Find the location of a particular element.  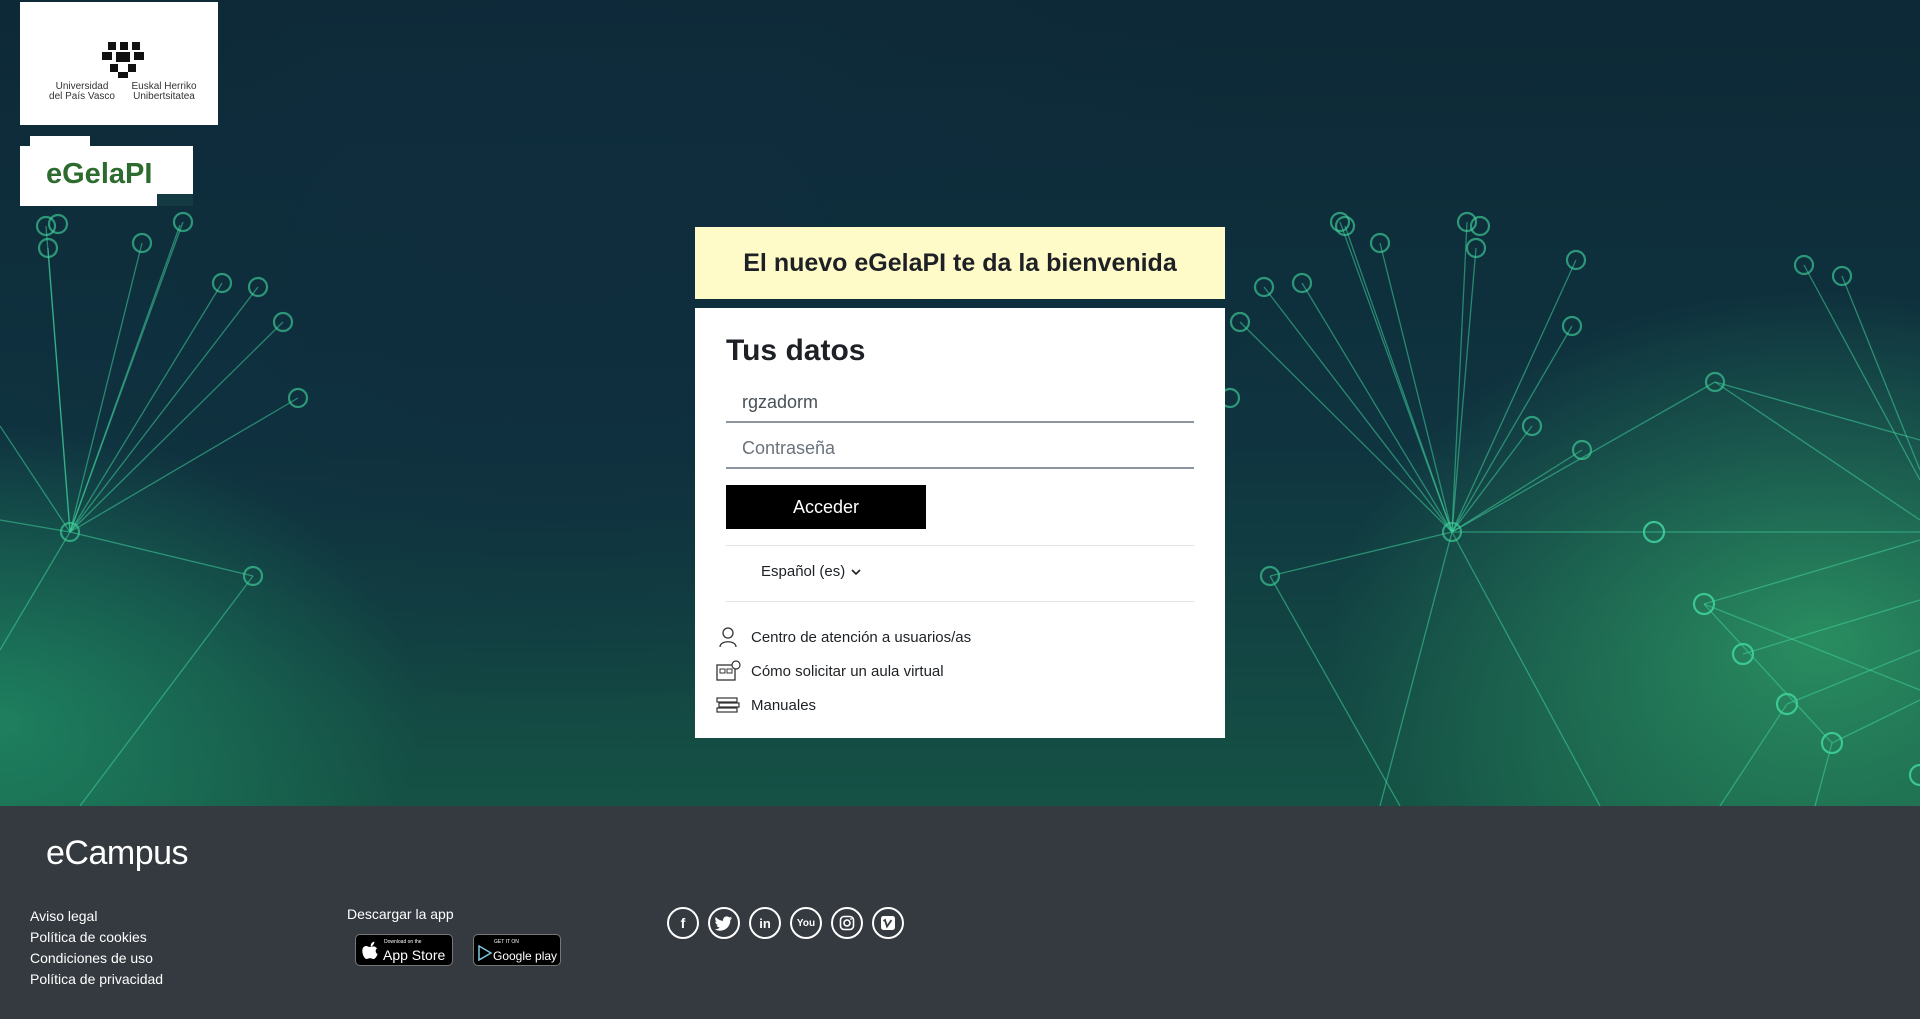

username-input is located at coordinates (960, 403).